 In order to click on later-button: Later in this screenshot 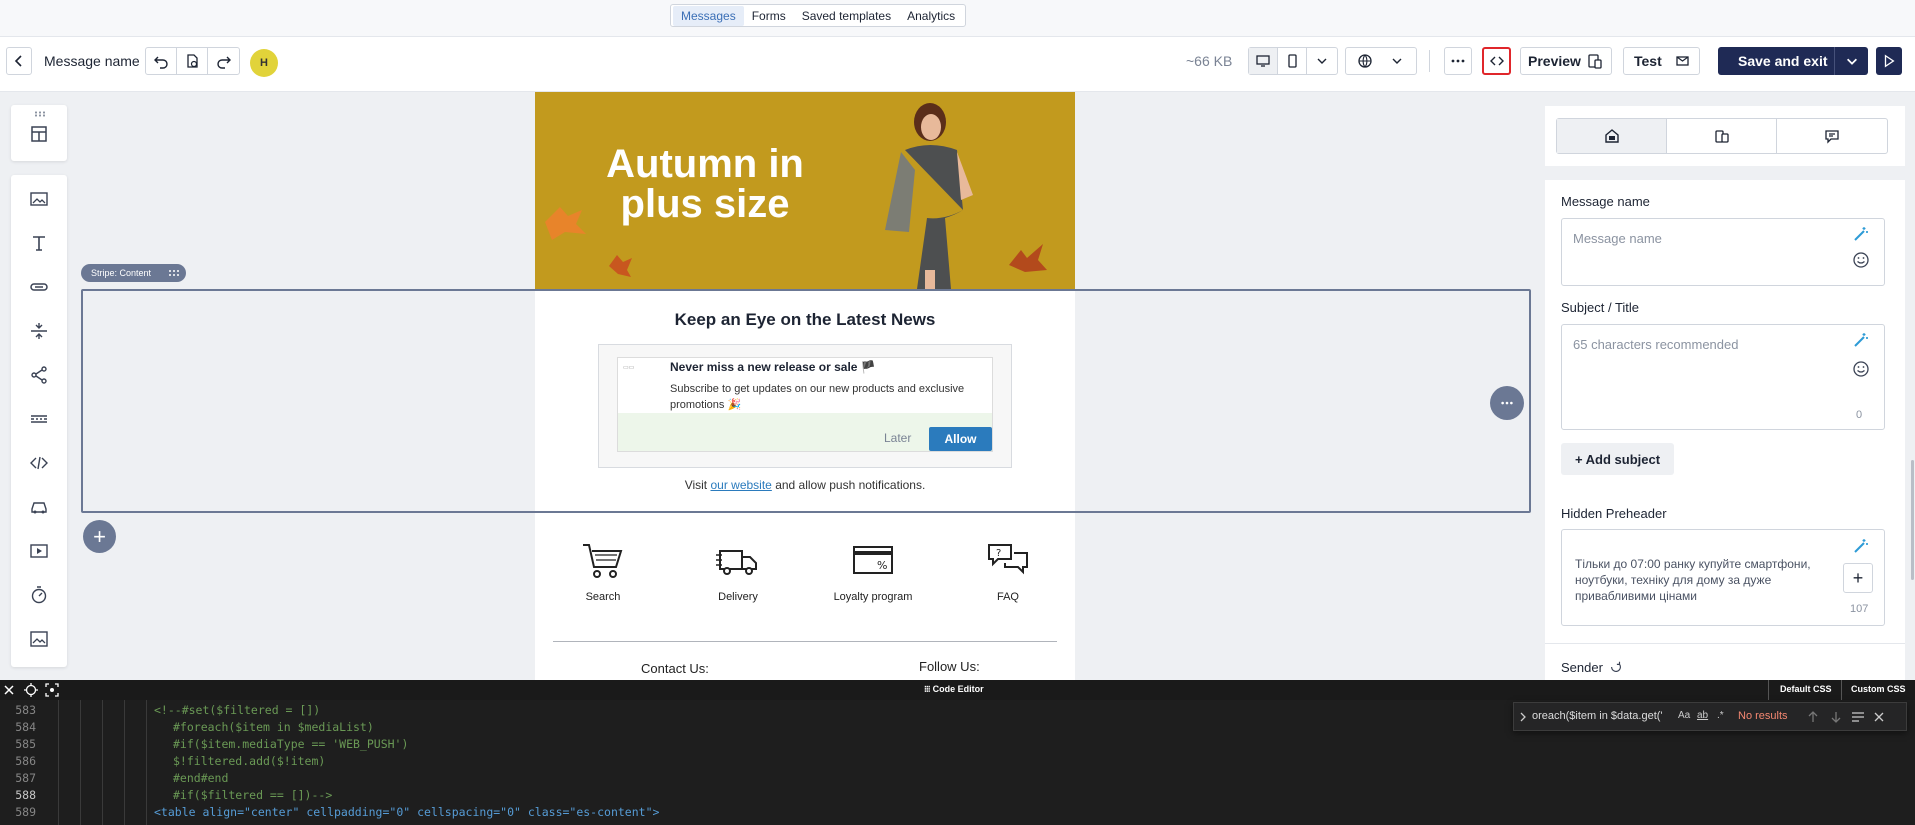, I will do `click(897, 438)`.